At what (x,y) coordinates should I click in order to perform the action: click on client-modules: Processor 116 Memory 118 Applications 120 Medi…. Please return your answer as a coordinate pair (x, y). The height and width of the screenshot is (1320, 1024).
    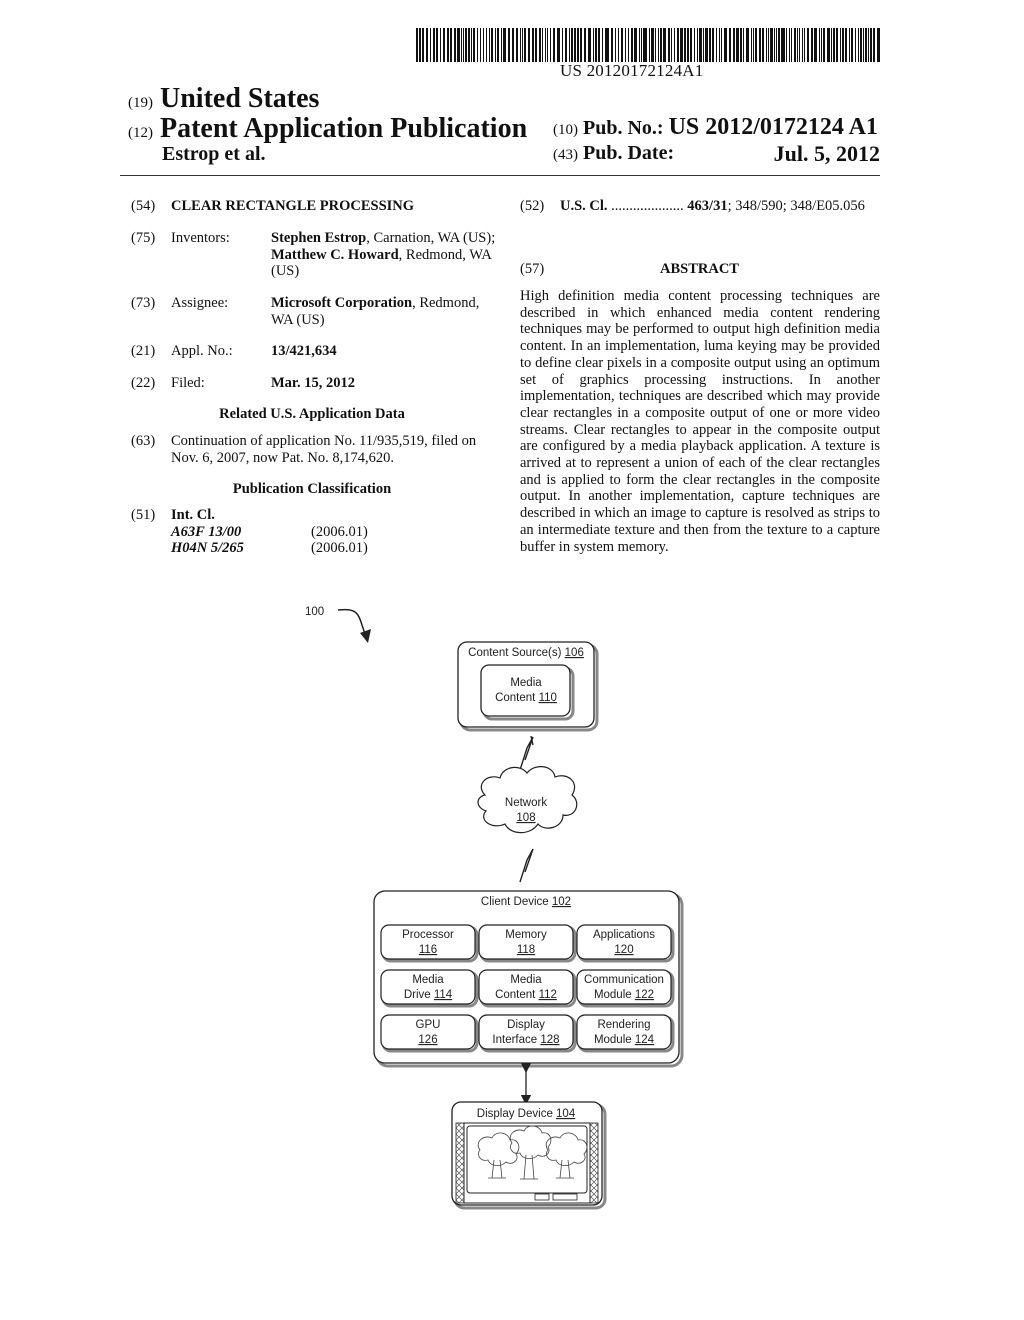
    Looking at the image, I should click on (527, 988).